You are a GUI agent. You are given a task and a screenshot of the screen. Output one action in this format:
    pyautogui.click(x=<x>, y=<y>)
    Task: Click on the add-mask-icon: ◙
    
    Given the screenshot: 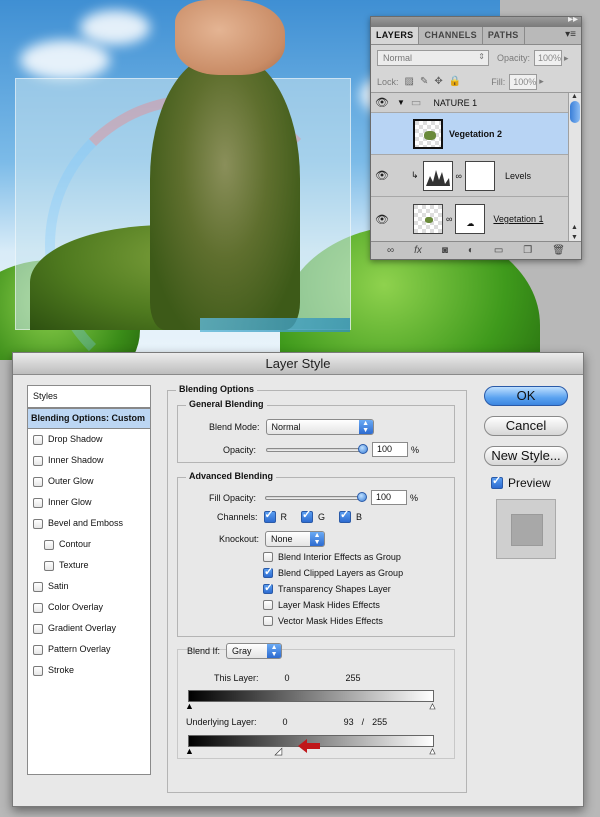 What is the action you would take?
    pyautogui.click(x=445, y=250)
    